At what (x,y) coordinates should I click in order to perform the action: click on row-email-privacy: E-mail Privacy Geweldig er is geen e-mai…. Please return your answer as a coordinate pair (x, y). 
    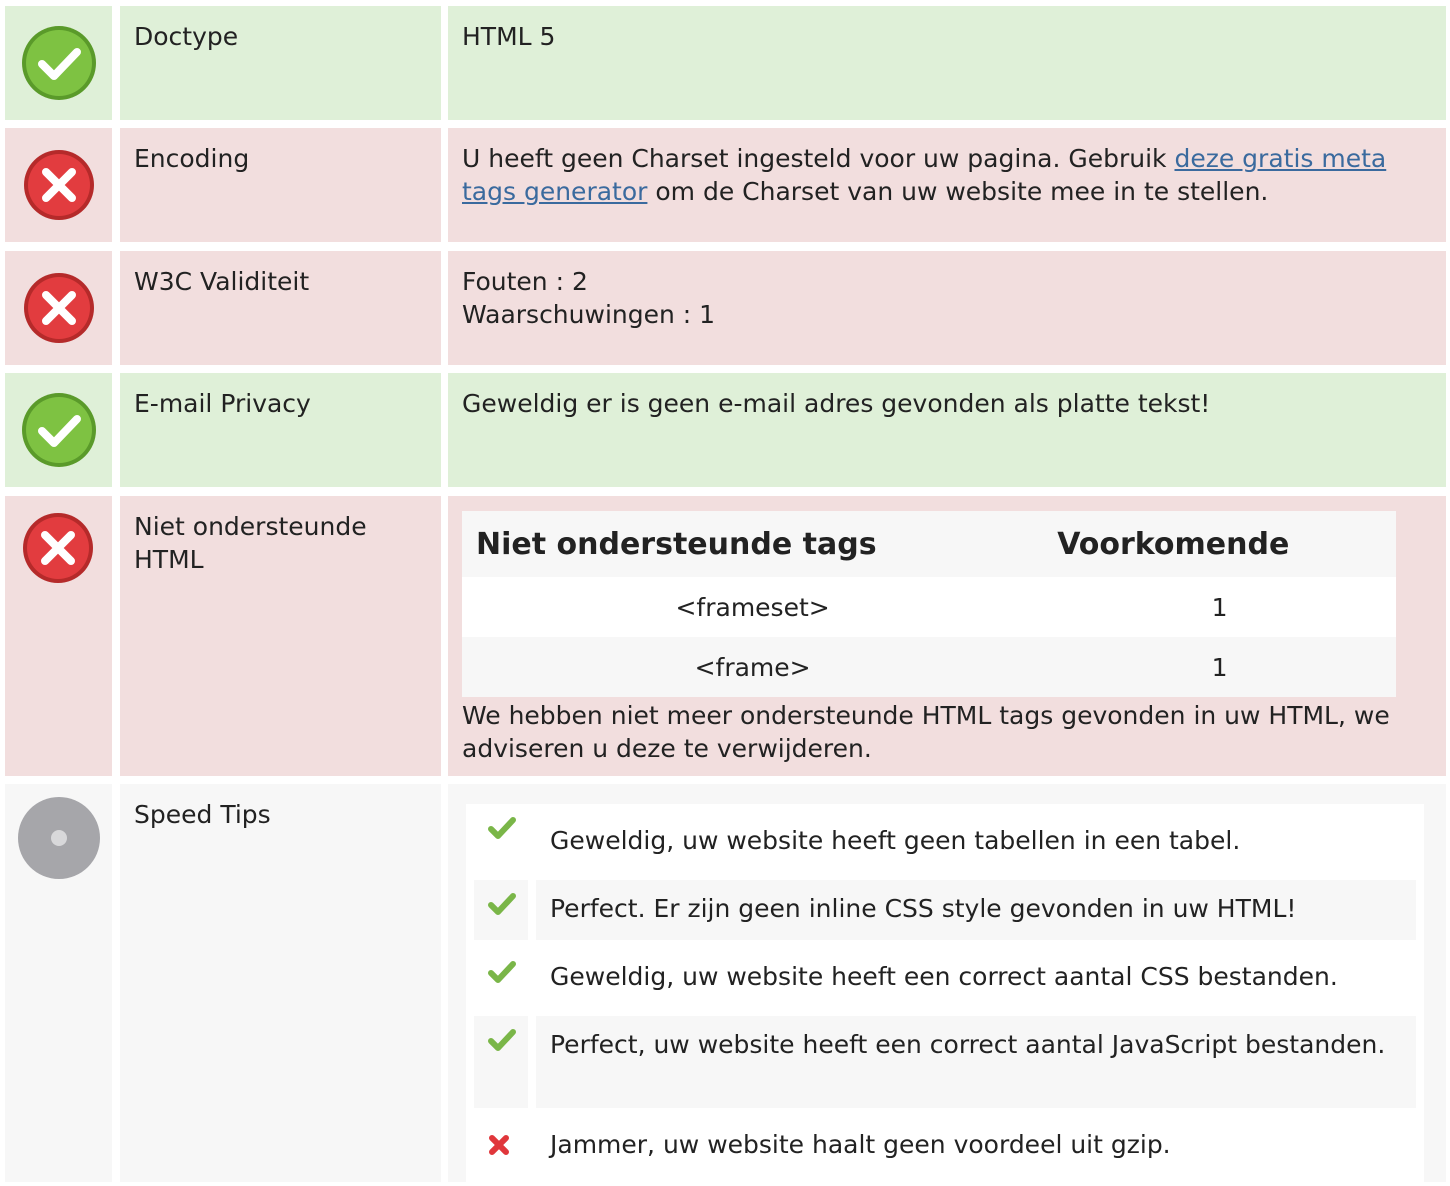
    Looking at the image, I should click on (725, 430).